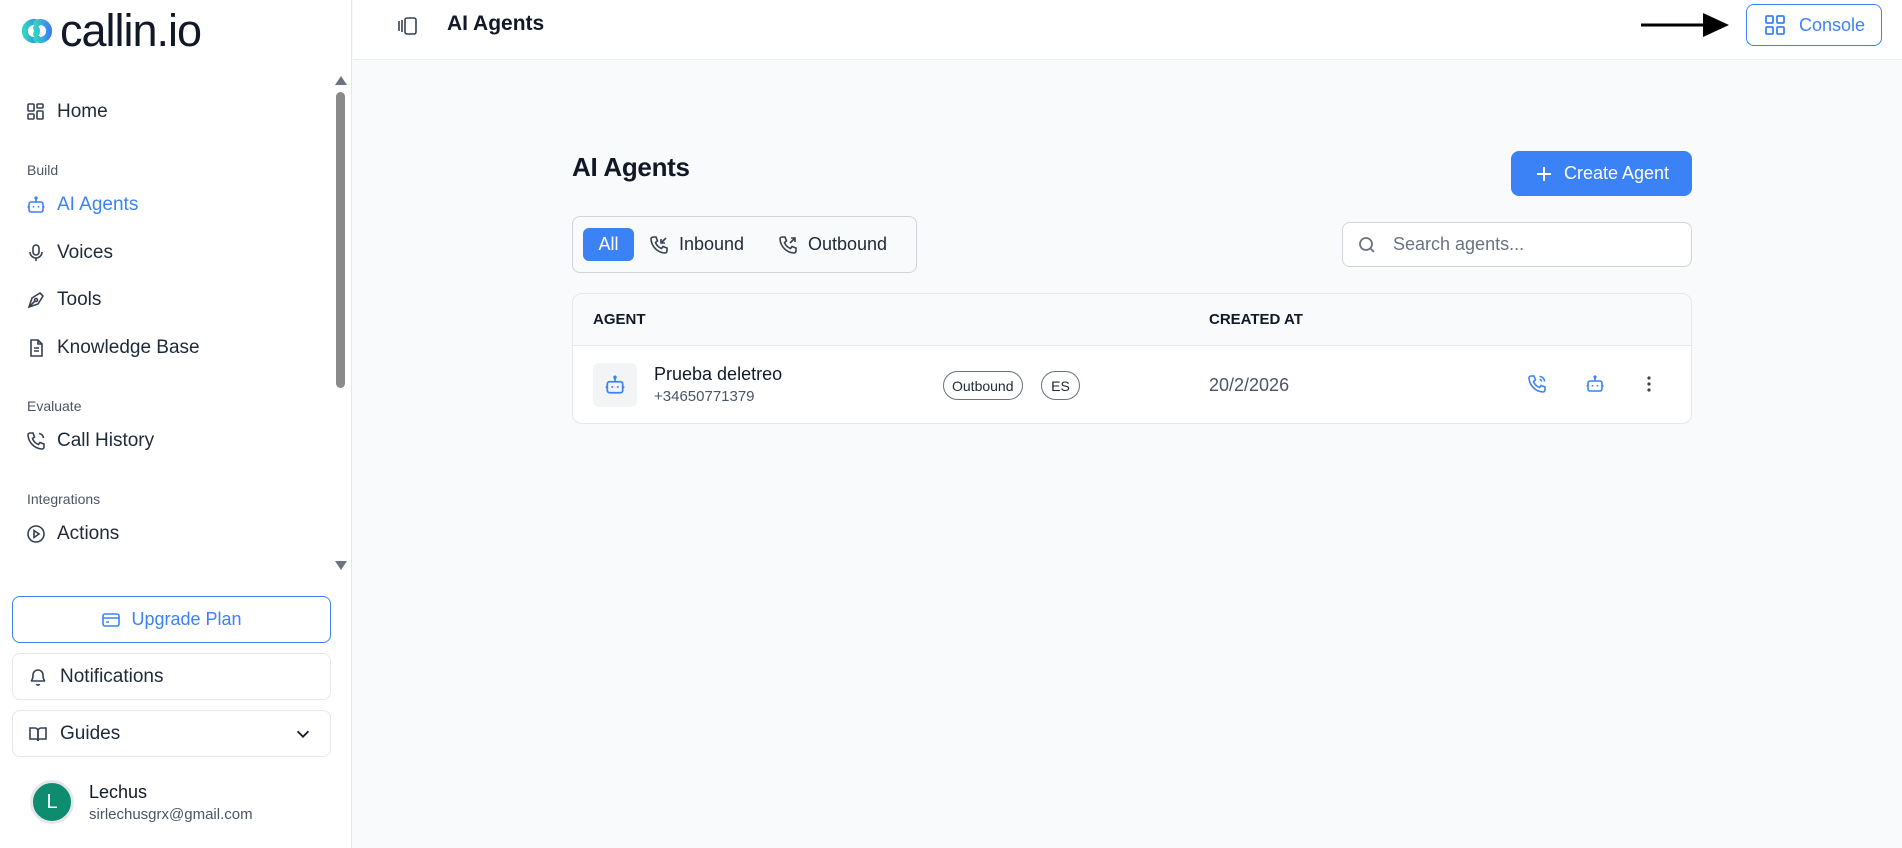  I want to click on more-vertical-icon, so click(1649, 384).